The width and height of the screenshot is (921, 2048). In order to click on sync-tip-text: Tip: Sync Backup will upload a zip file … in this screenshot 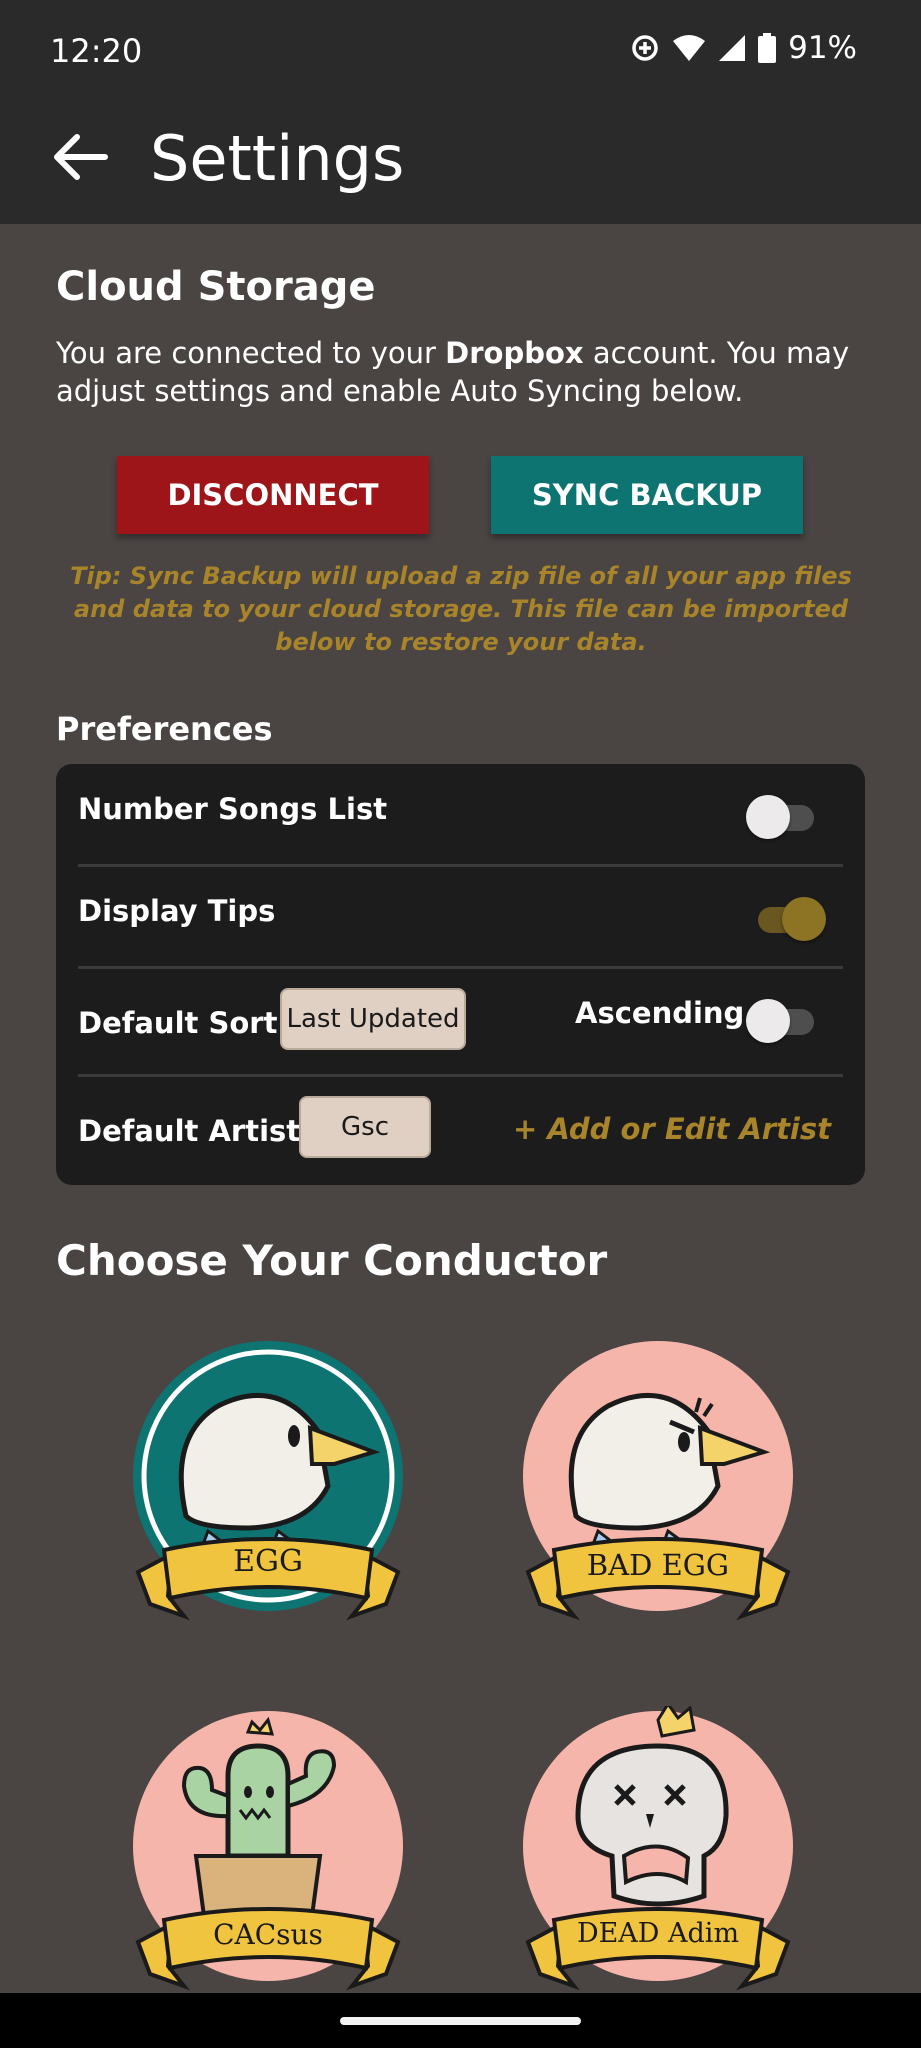, I will do `click(461, 609)`.